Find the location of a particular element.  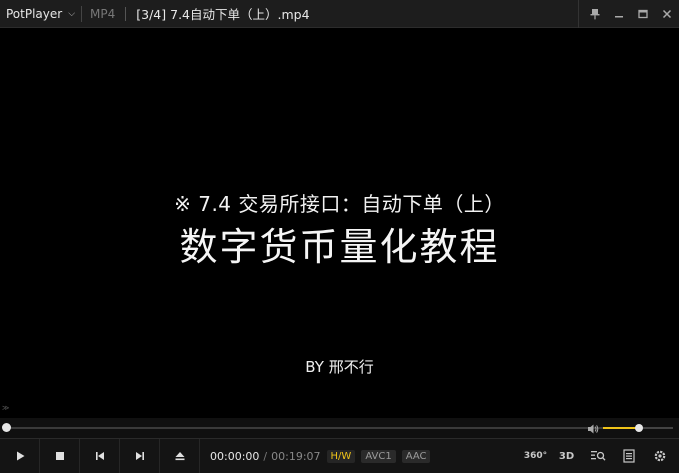

close-icon is located at coordinates (667, 14).